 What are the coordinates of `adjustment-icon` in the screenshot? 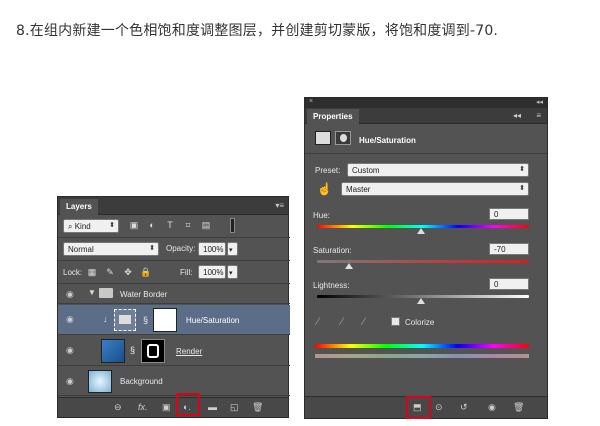 It's located at (323, 138).